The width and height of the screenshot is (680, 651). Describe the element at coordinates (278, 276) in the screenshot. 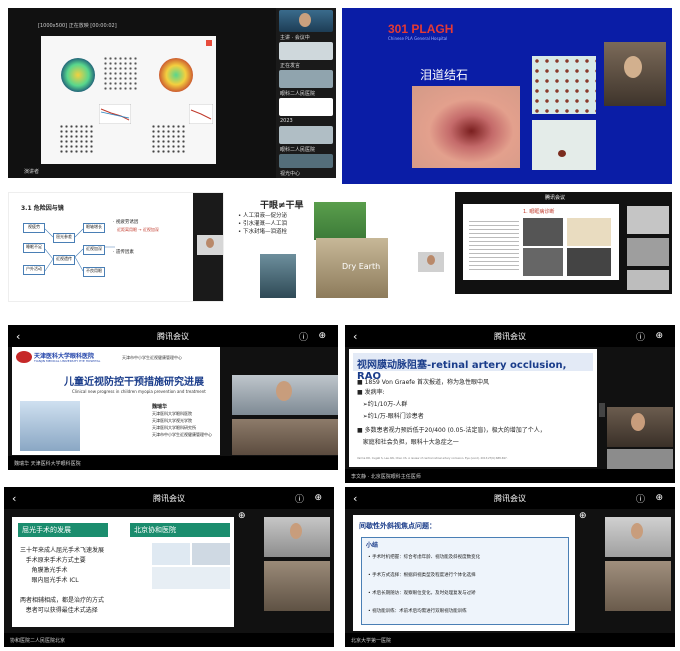

I see `faucet-photo` at that location.